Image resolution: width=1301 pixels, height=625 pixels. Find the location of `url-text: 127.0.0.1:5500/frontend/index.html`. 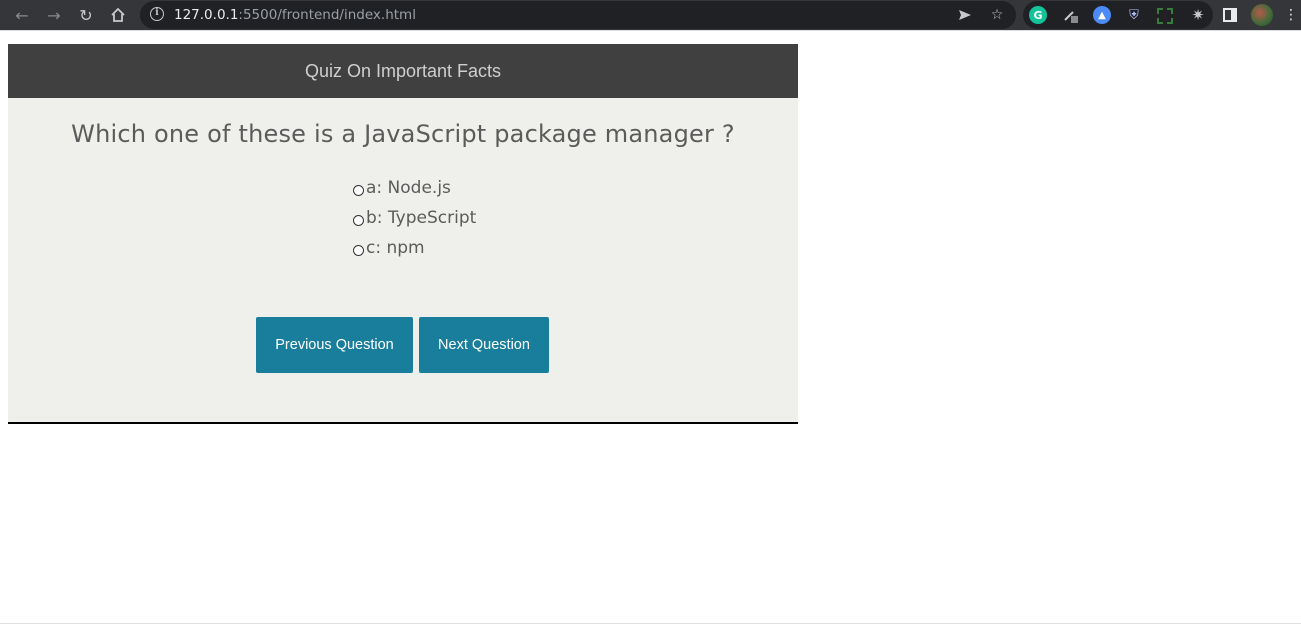

url-text: 127.0.0.1:5500/frontend/index.html is located at coordinates (295, 15).